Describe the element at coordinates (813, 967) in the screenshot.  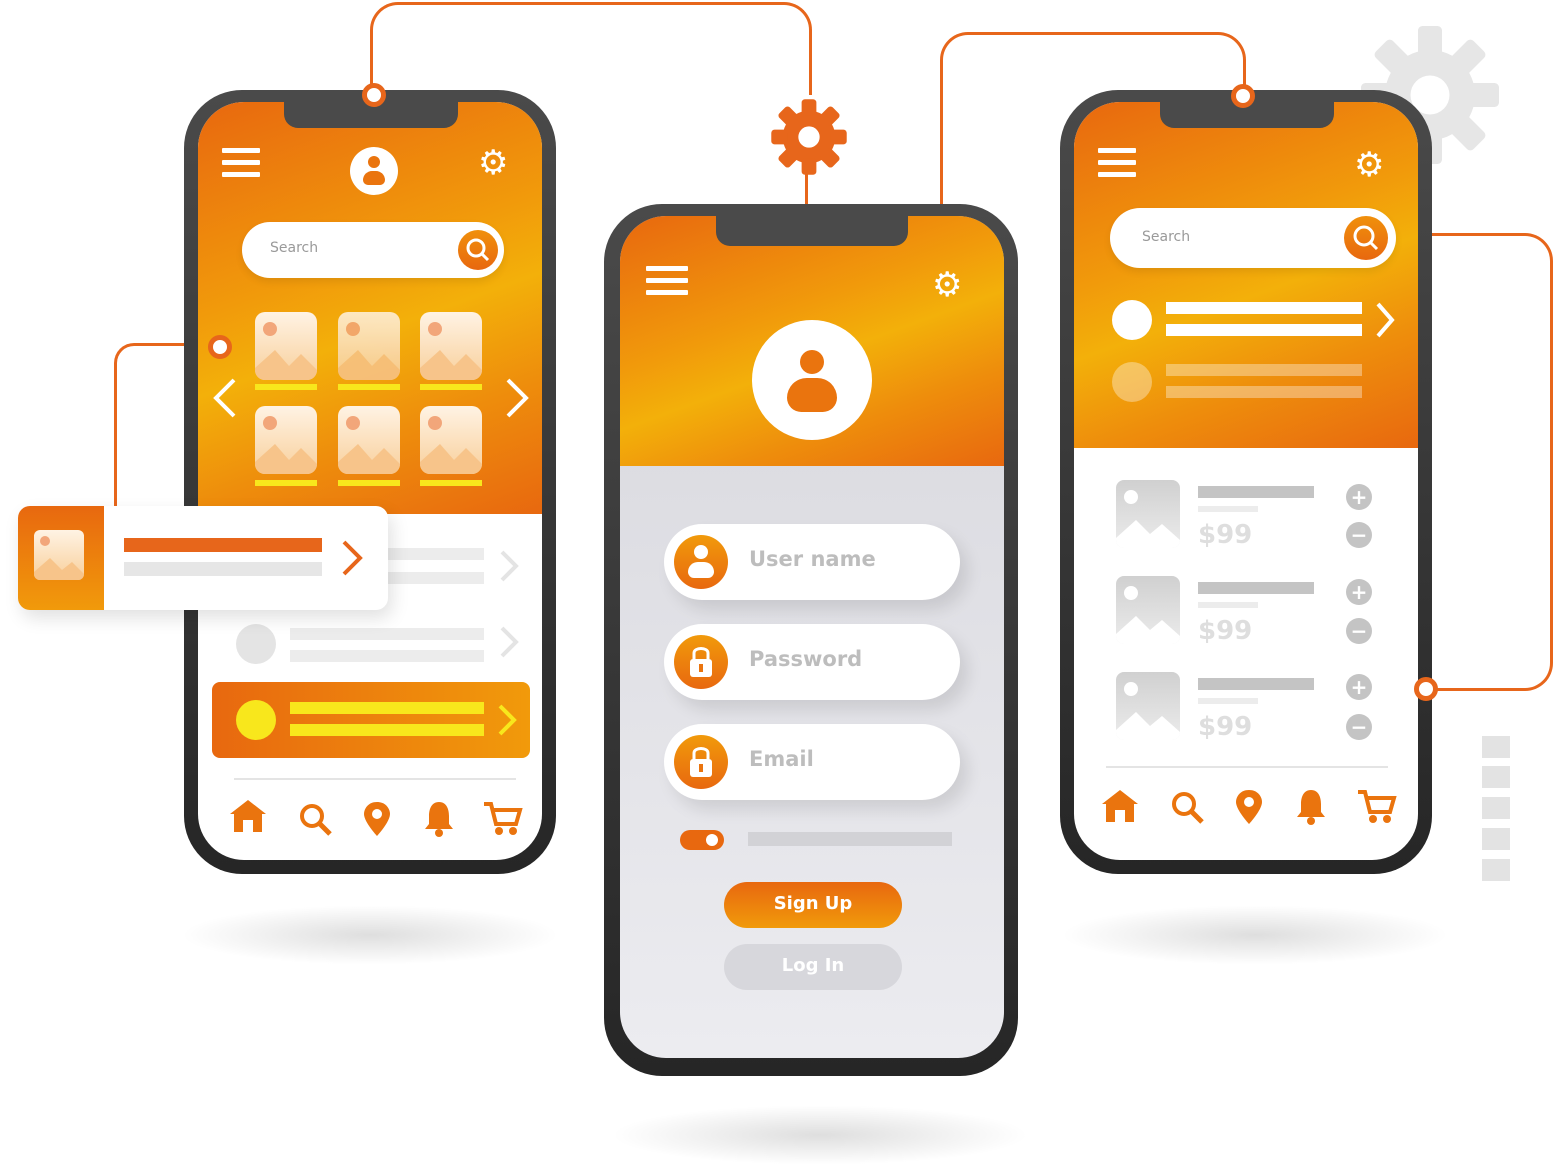
I see `login-button: Log In` at that location.